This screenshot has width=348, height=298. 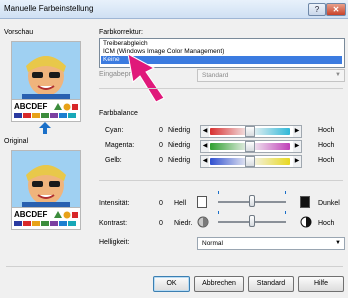 What do you see at coordinates (306, 222) in the screenshot?
I see `high-contrast-icon` at bounding box center [306, 222].